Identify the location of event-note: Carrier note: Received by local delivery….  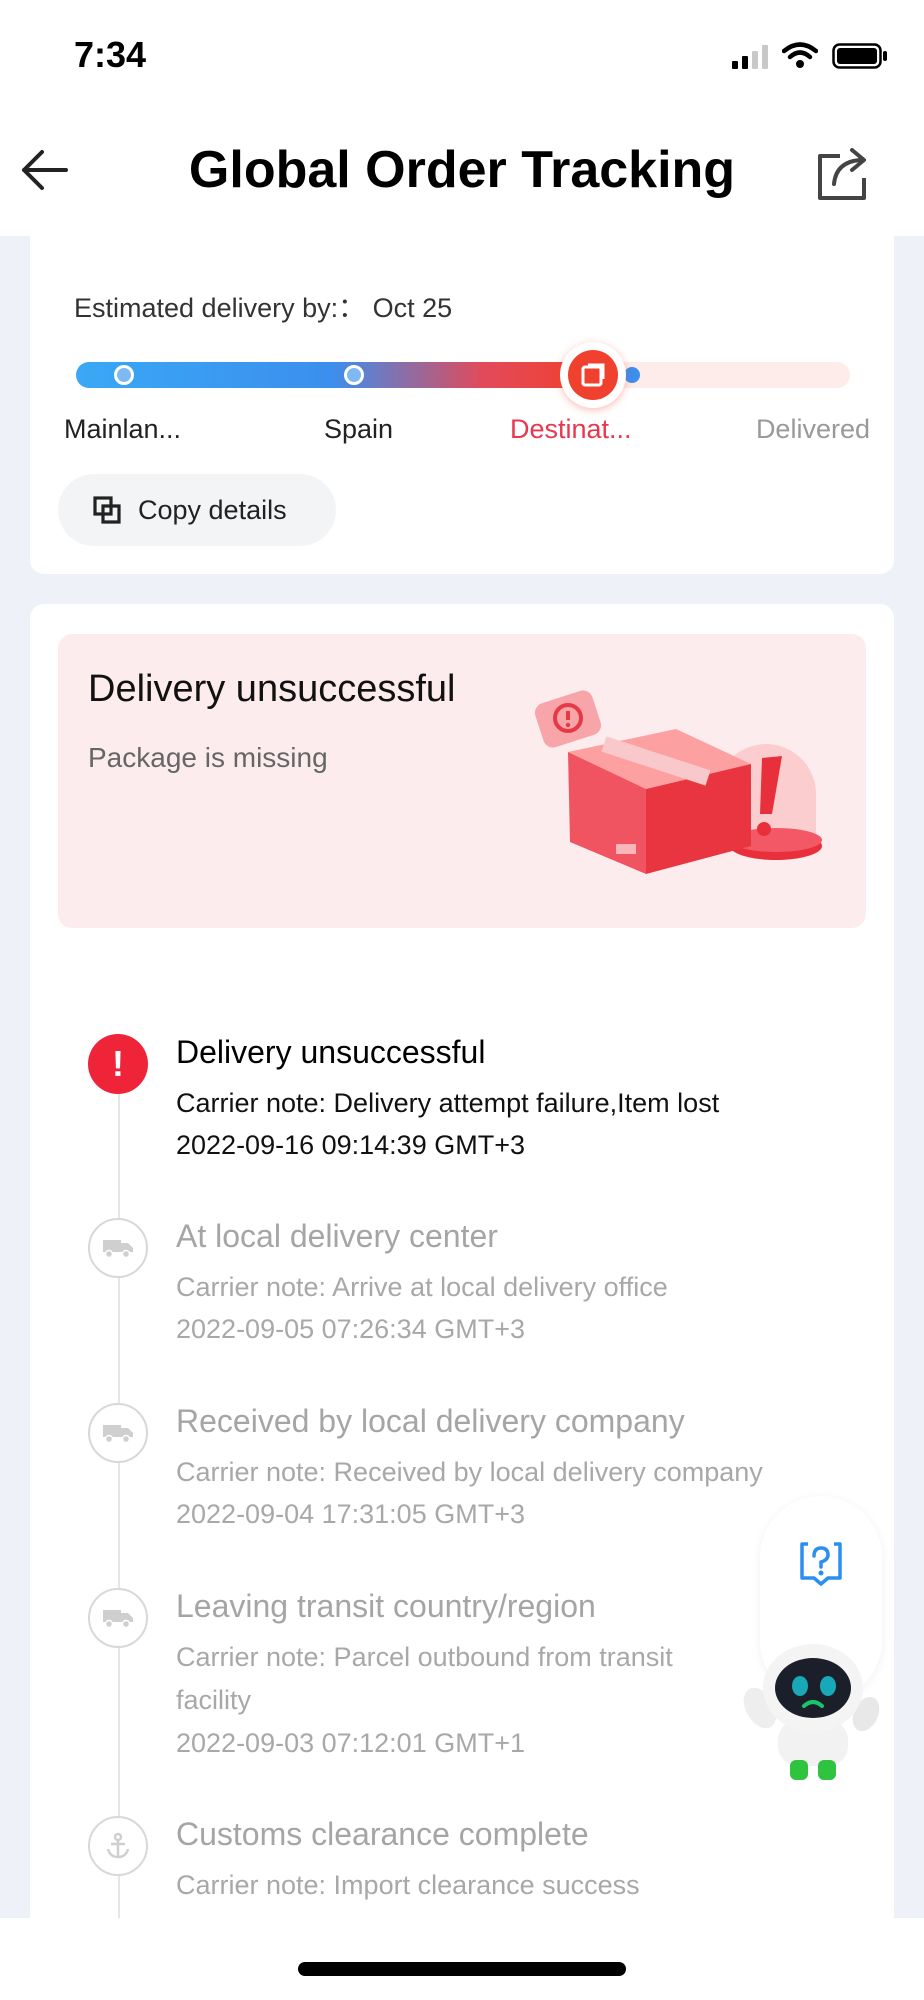
(469, 1472).